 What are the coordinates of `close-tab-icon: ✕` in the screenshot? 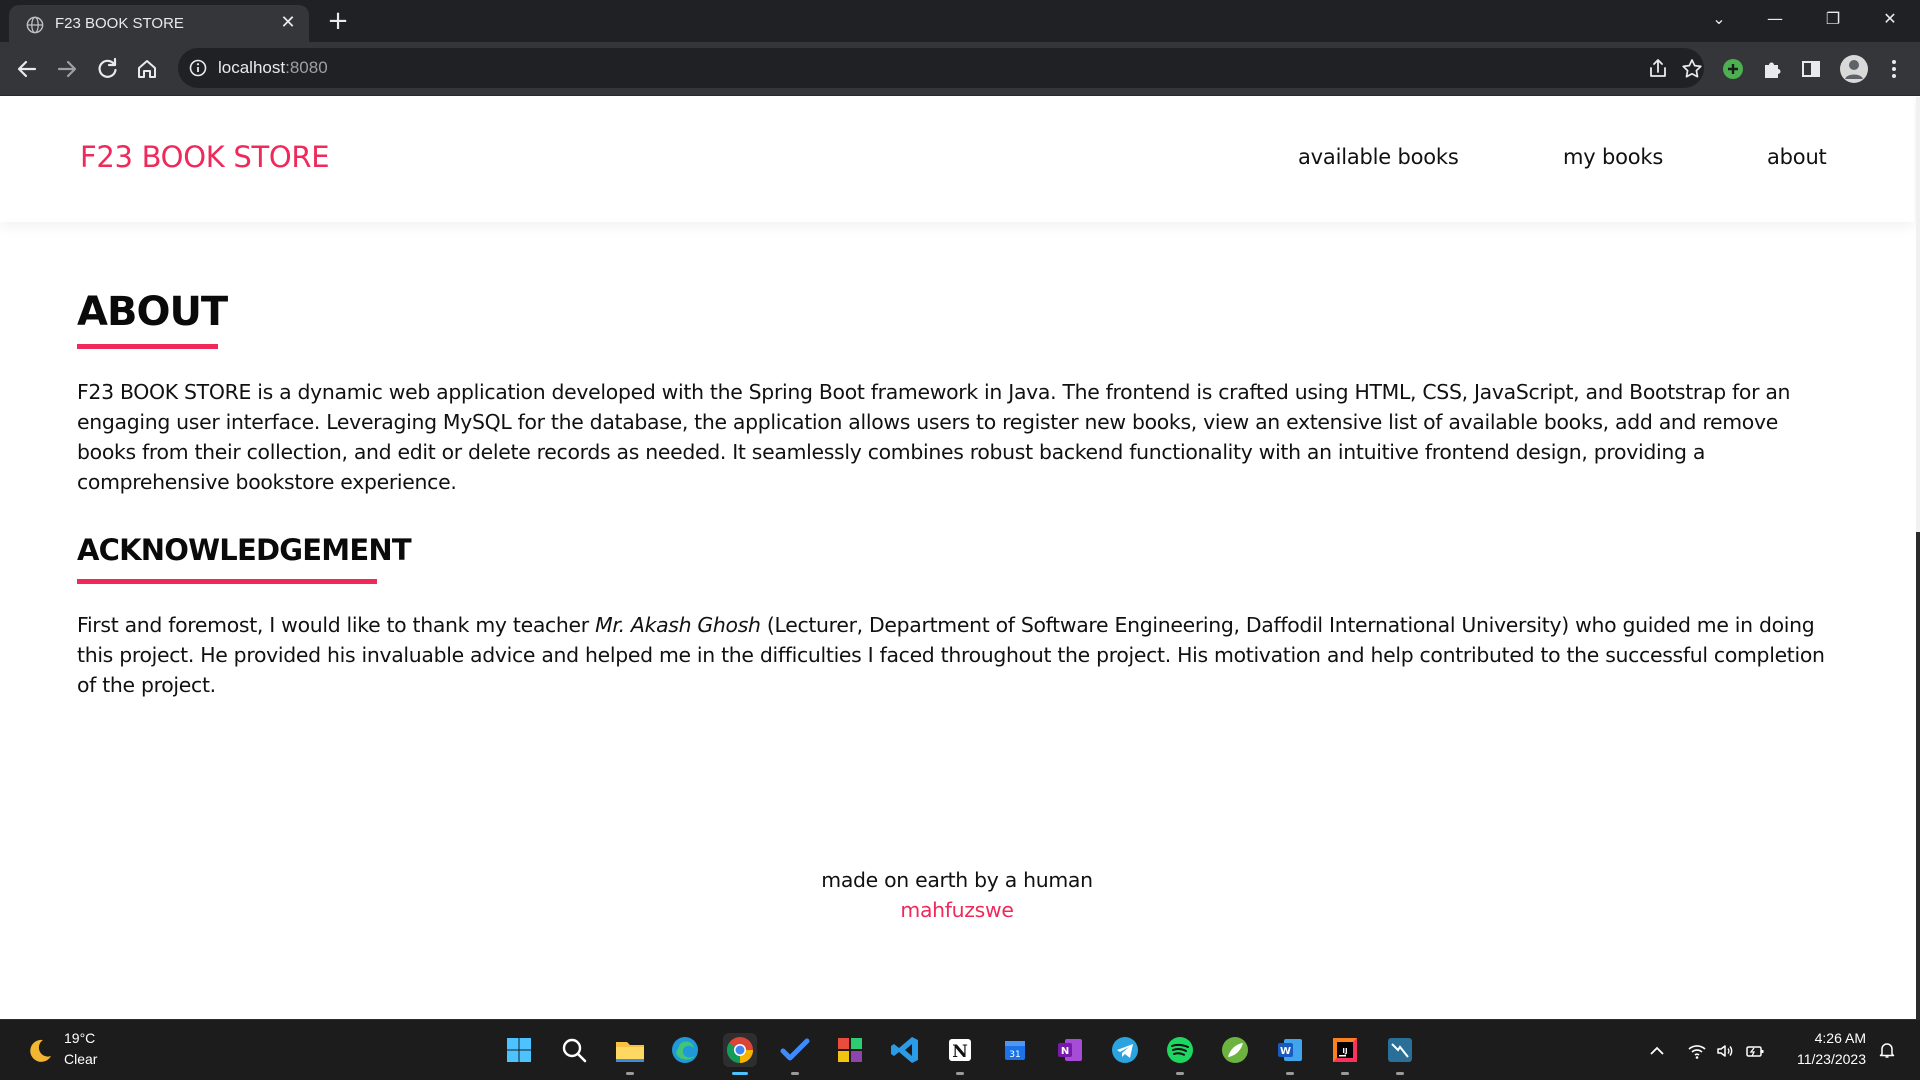 It's located at (288, 23).